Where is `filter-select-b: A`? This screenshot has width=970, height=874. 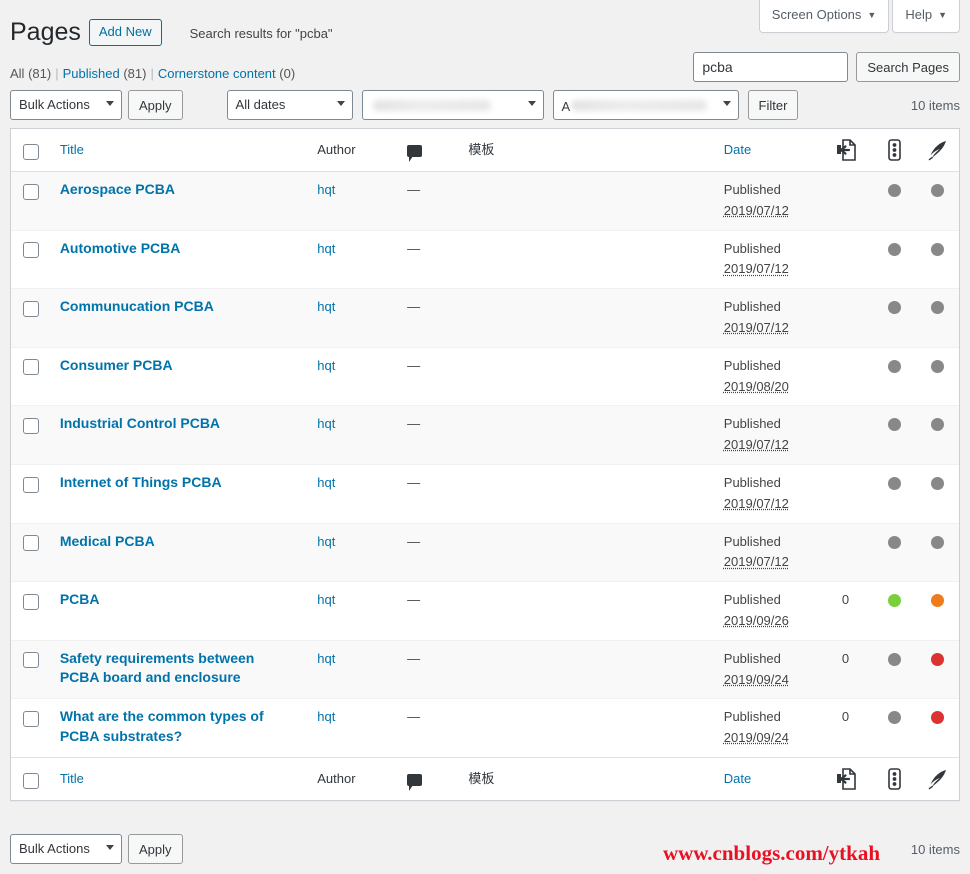
filter-select-b: A is located at coordinates (645, 105).